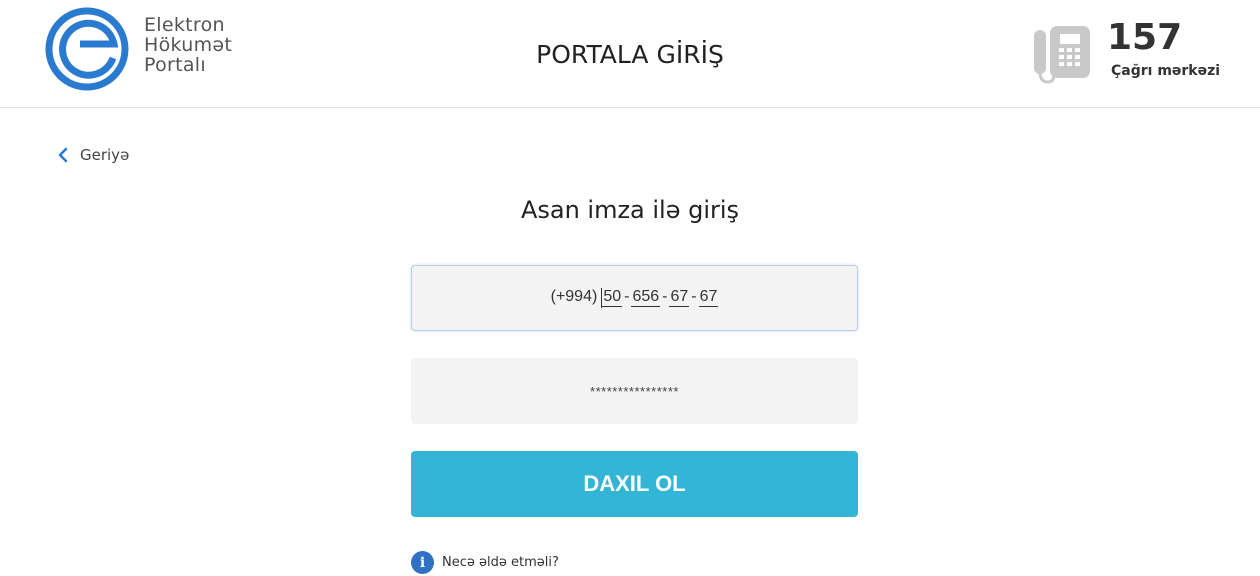 This screenshot has width=1260, height=576. I want to click on phone-segment-1: 50, so click(612, 297).